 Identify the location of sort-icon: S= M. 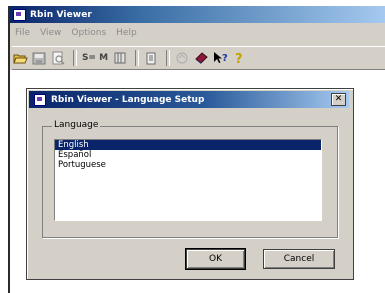
(95, 58).